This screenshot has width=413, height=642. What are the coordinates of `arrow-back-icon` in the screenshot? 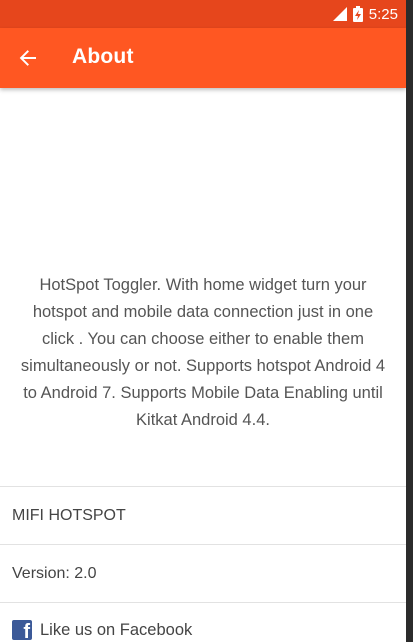 It's located at (27, 58).